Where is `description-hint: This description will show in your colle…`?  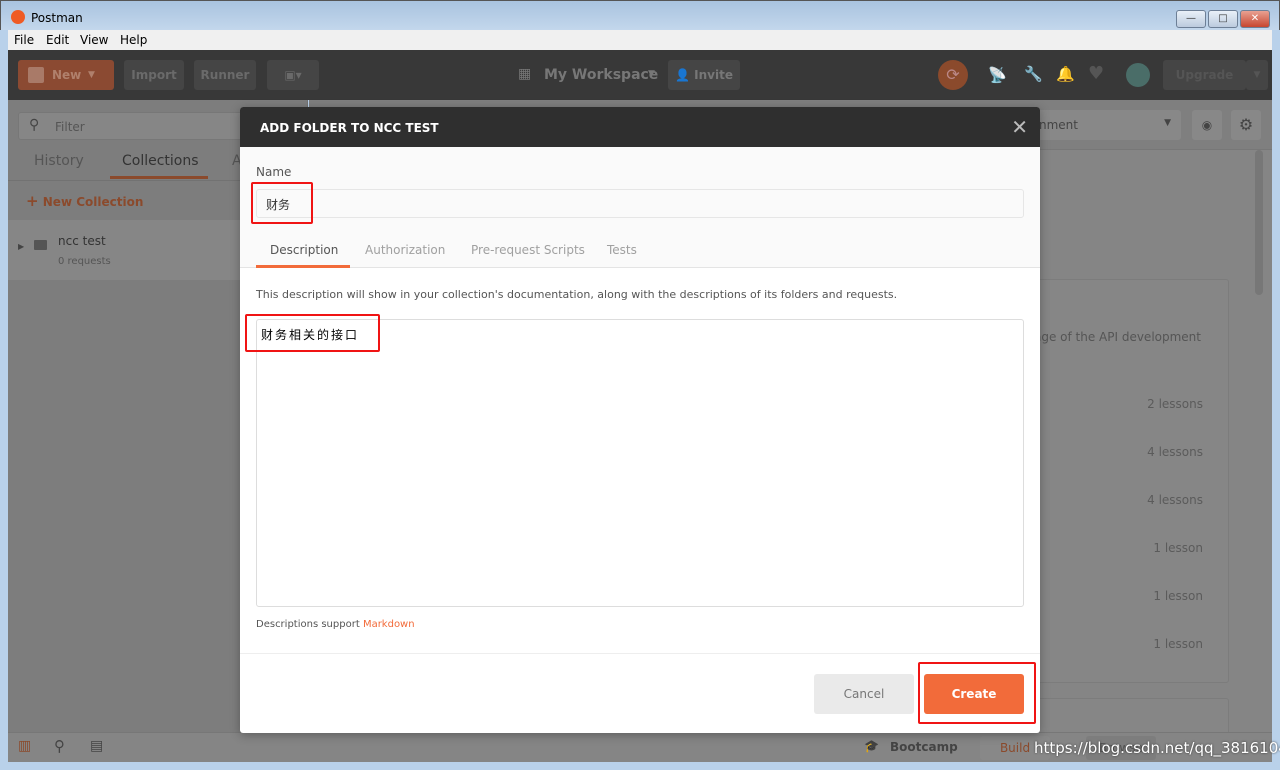 description-hint: This description will show in your colle… is located at coordinates (577, 294).